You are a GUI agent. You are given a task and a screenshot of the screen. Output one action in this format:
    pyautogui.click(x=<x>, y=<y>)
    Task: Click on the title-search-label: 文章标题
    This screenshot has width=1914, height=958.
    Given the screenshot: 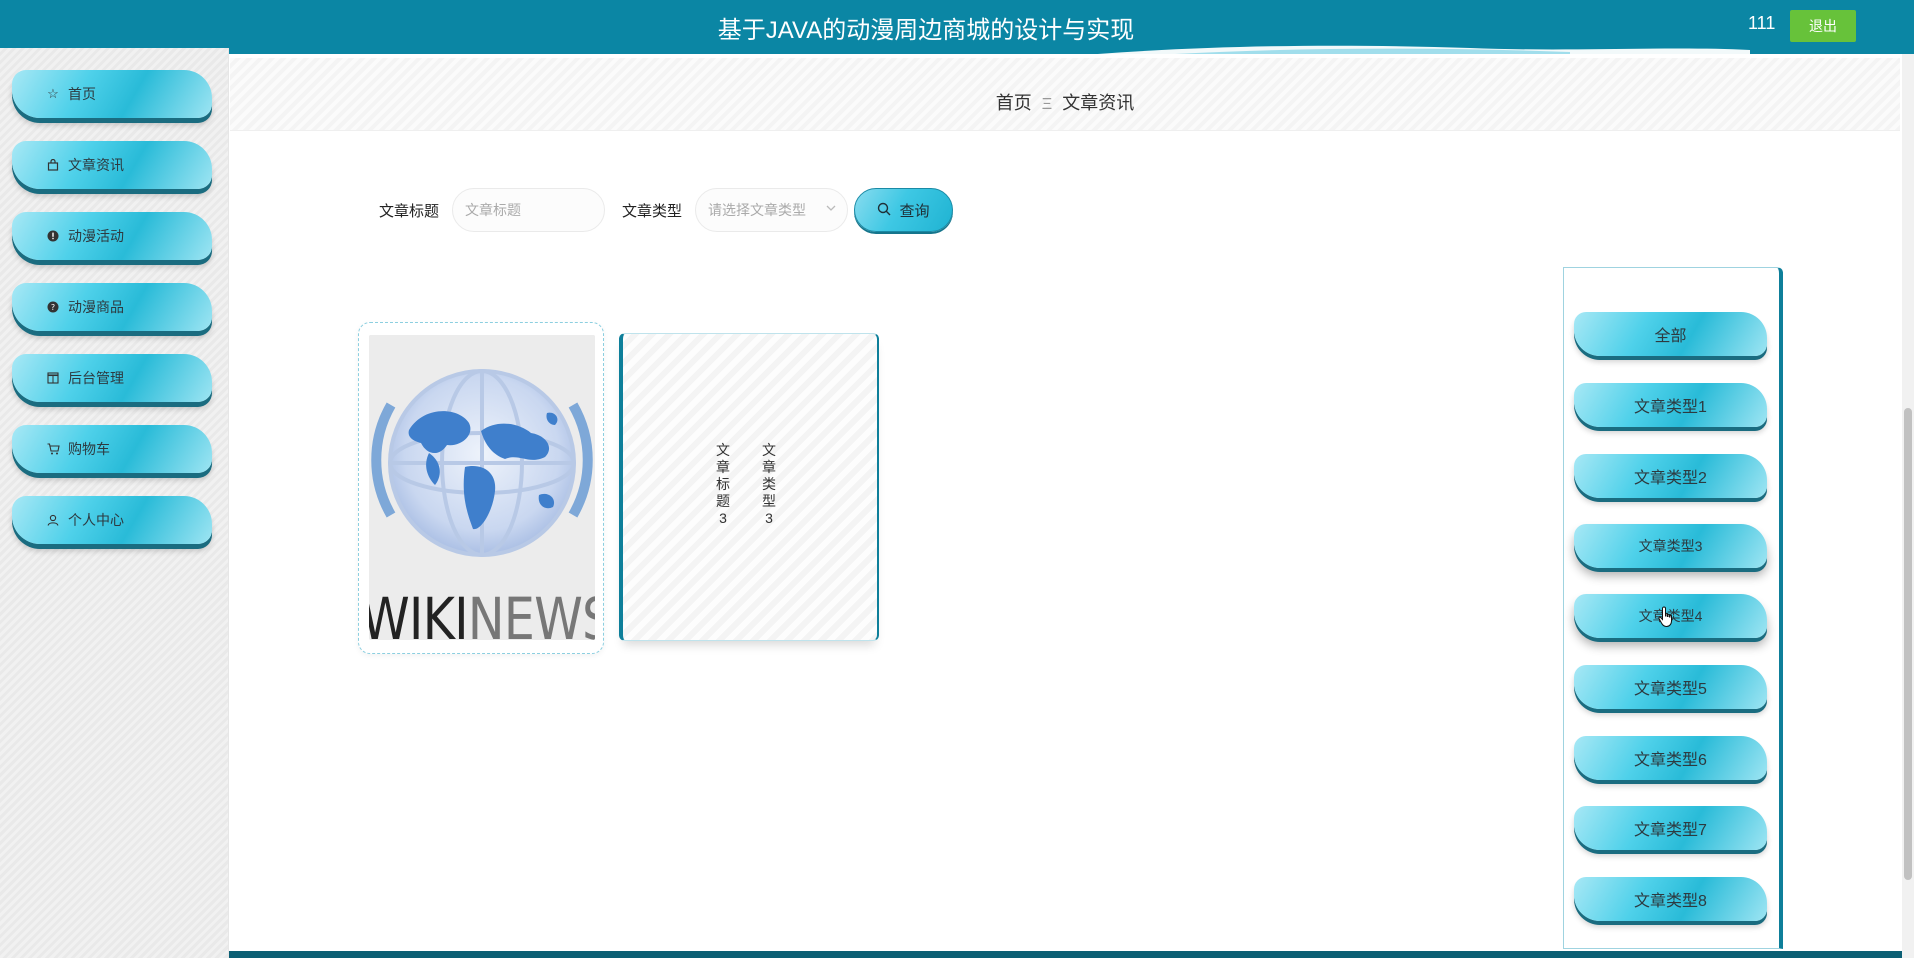 What is the action you would take?
    pyautogui.click(x=409, y=211)
    